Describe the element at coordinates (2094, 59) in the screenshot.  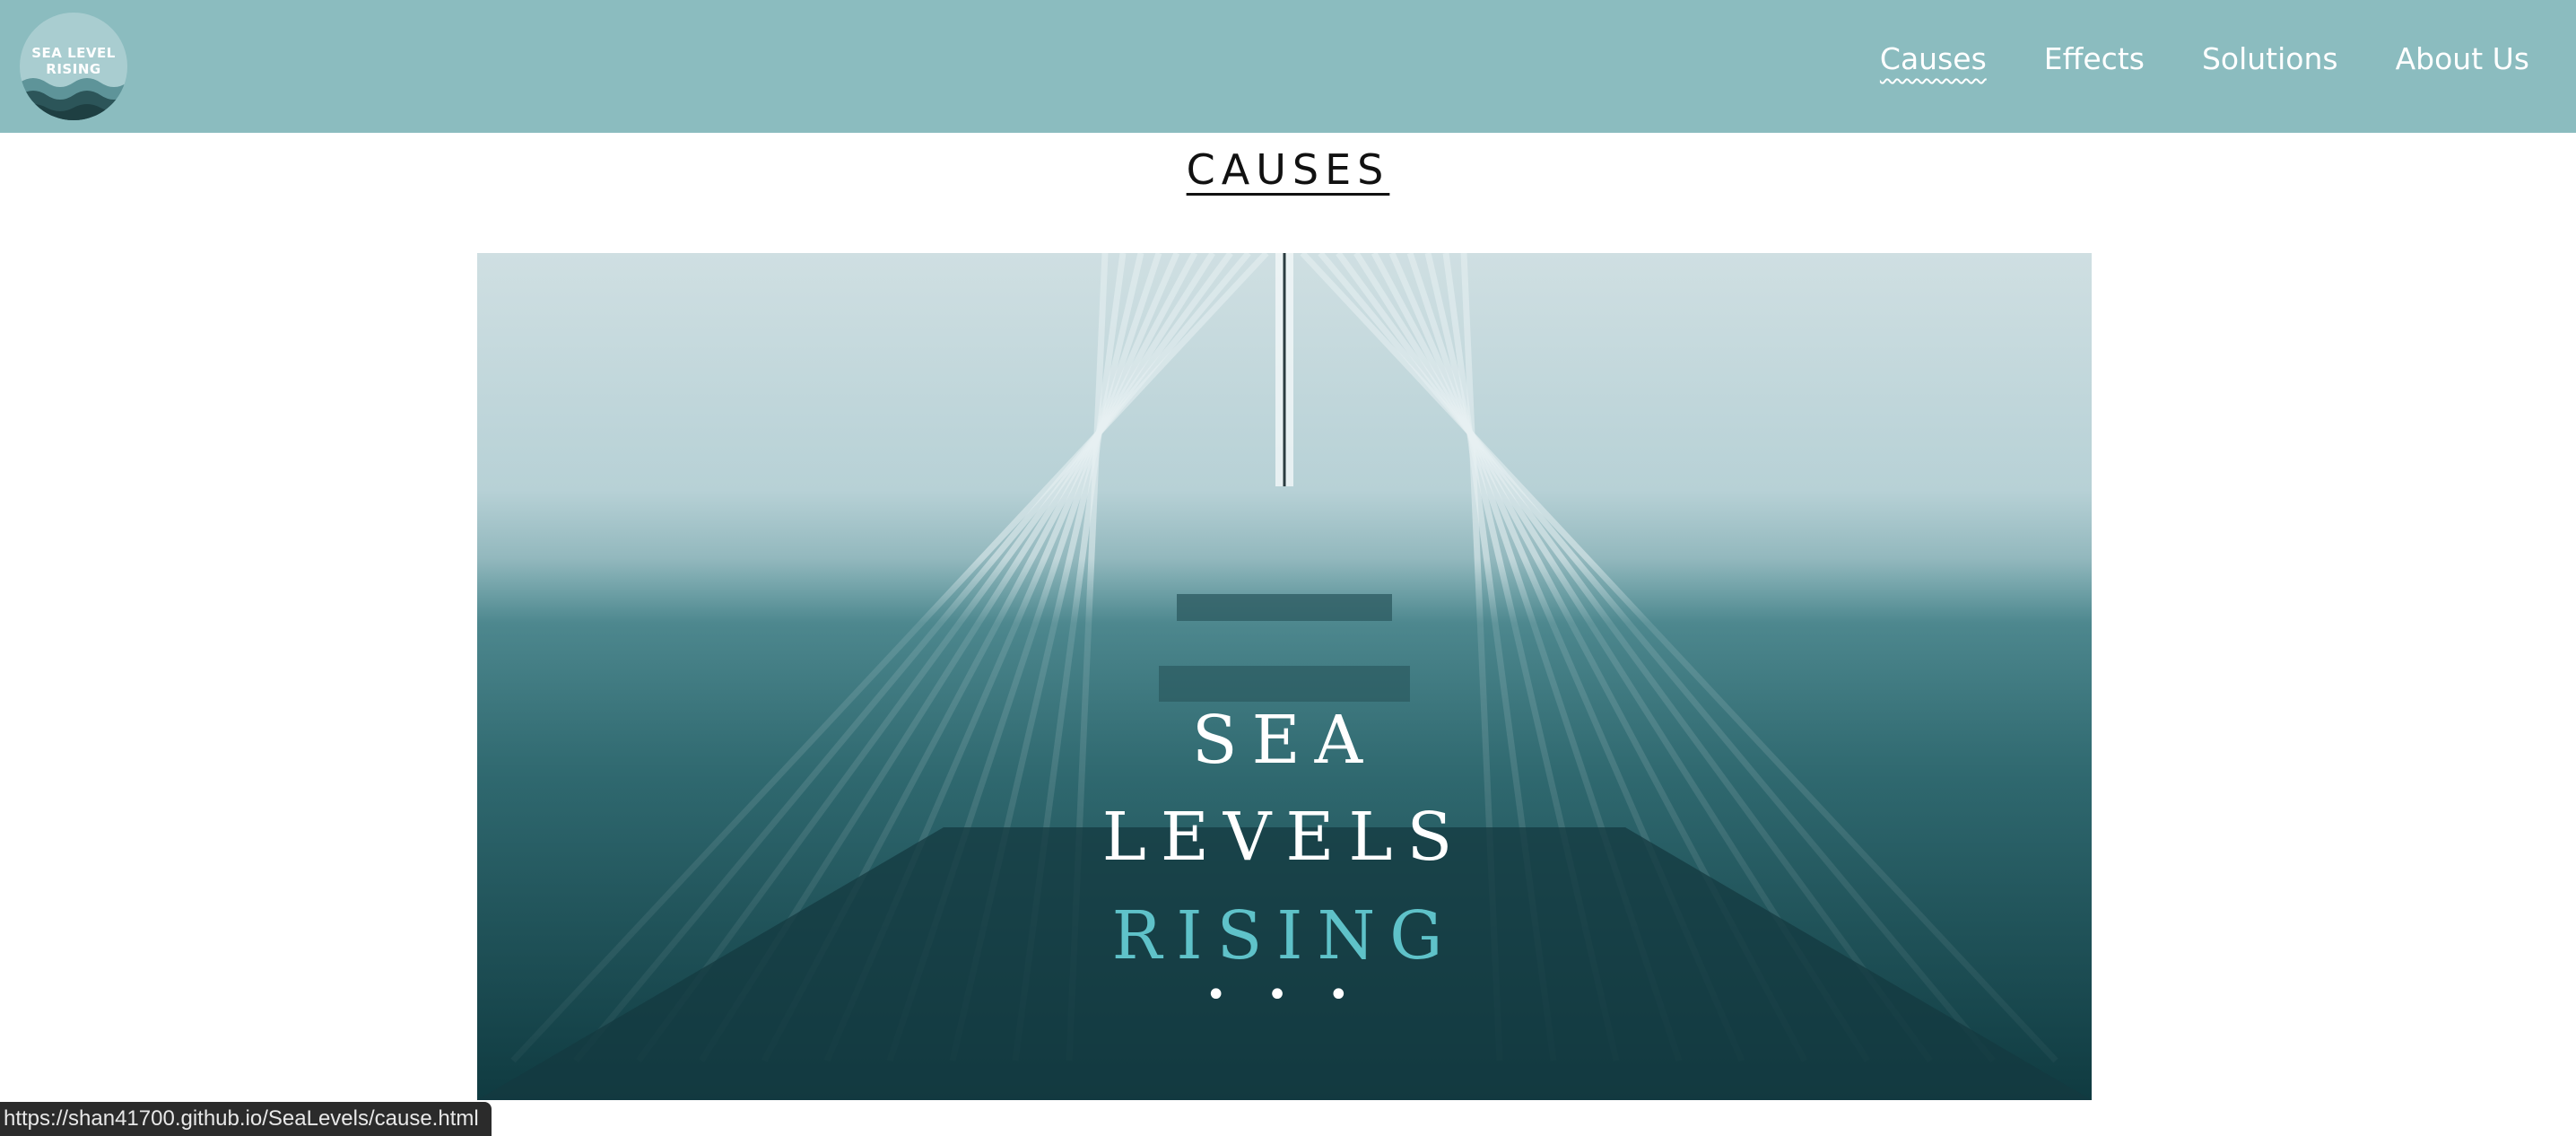
I see `nav-link-effects: Effects` at that location.